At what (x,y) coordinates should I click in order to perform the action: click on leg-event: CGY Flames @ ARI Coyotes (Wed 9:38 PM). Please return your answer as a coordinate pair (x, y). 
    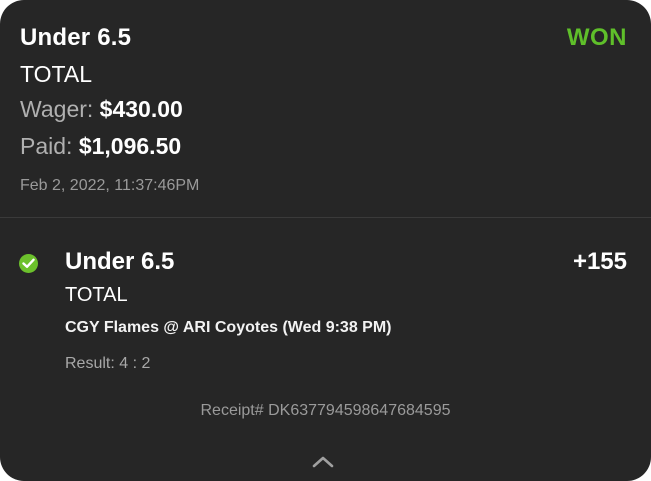
    Looking at the image, I should click on (228, 327).